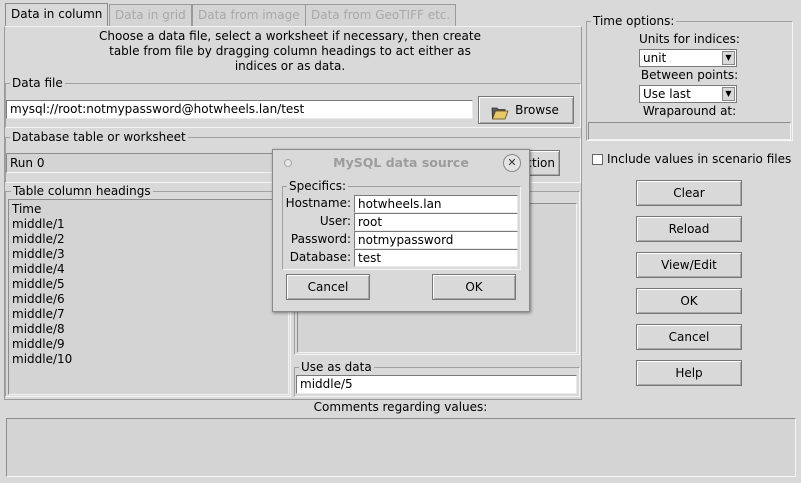 The image size is (801, 483). I want to click on tab-data-from-geotiff: Data from GeoTIFF etc., so click(381, 15).